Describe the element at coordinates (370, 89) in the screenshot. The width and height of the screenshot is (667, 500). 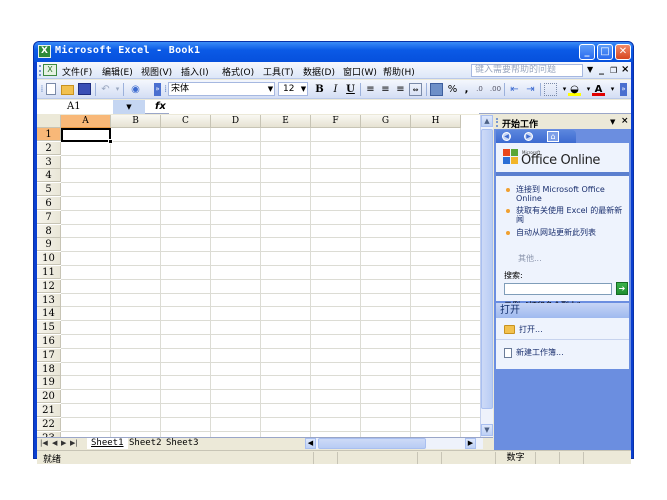
I see `align-left-icon: ≡` at that location.